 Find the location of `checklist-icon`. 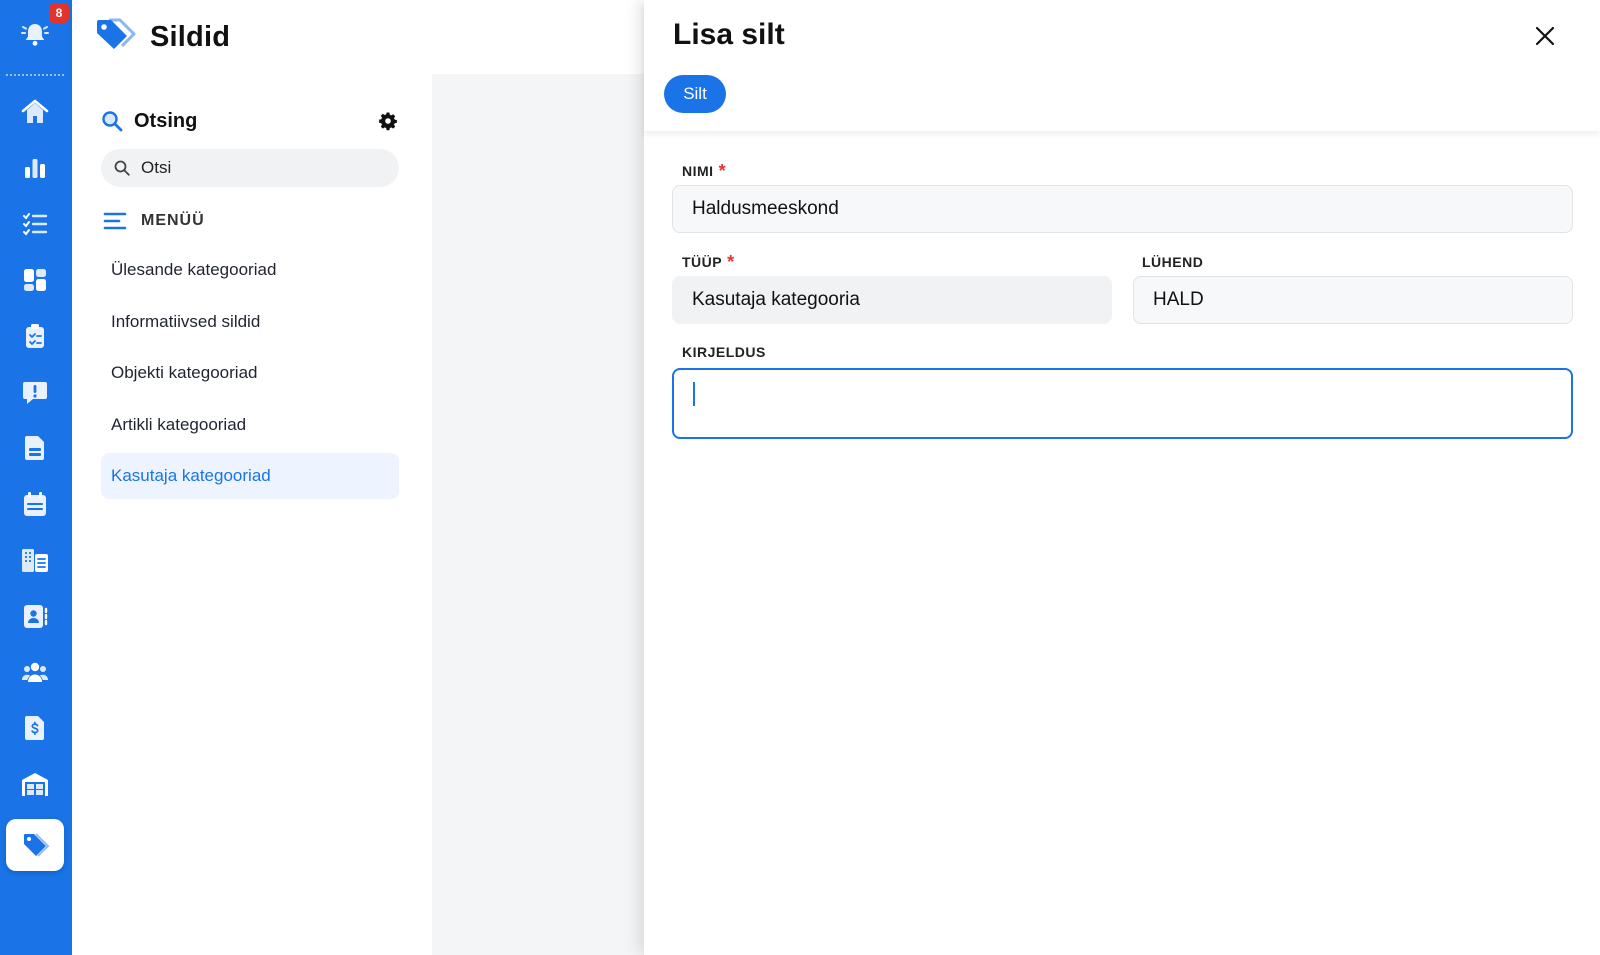

checklist-icon is located at coordinates (35, 224).